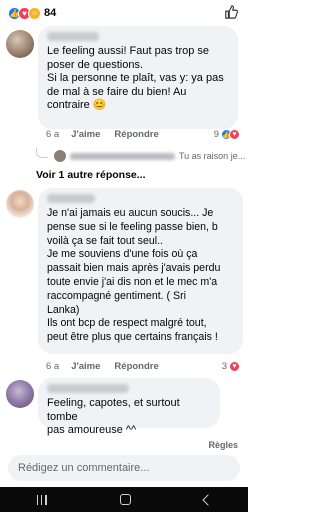 This screenshot has width=320, height=512. What do you see at coordinates (231, 12) in the screenshot?
I see `like-thumb-icon` at bounding box center [231, 12].